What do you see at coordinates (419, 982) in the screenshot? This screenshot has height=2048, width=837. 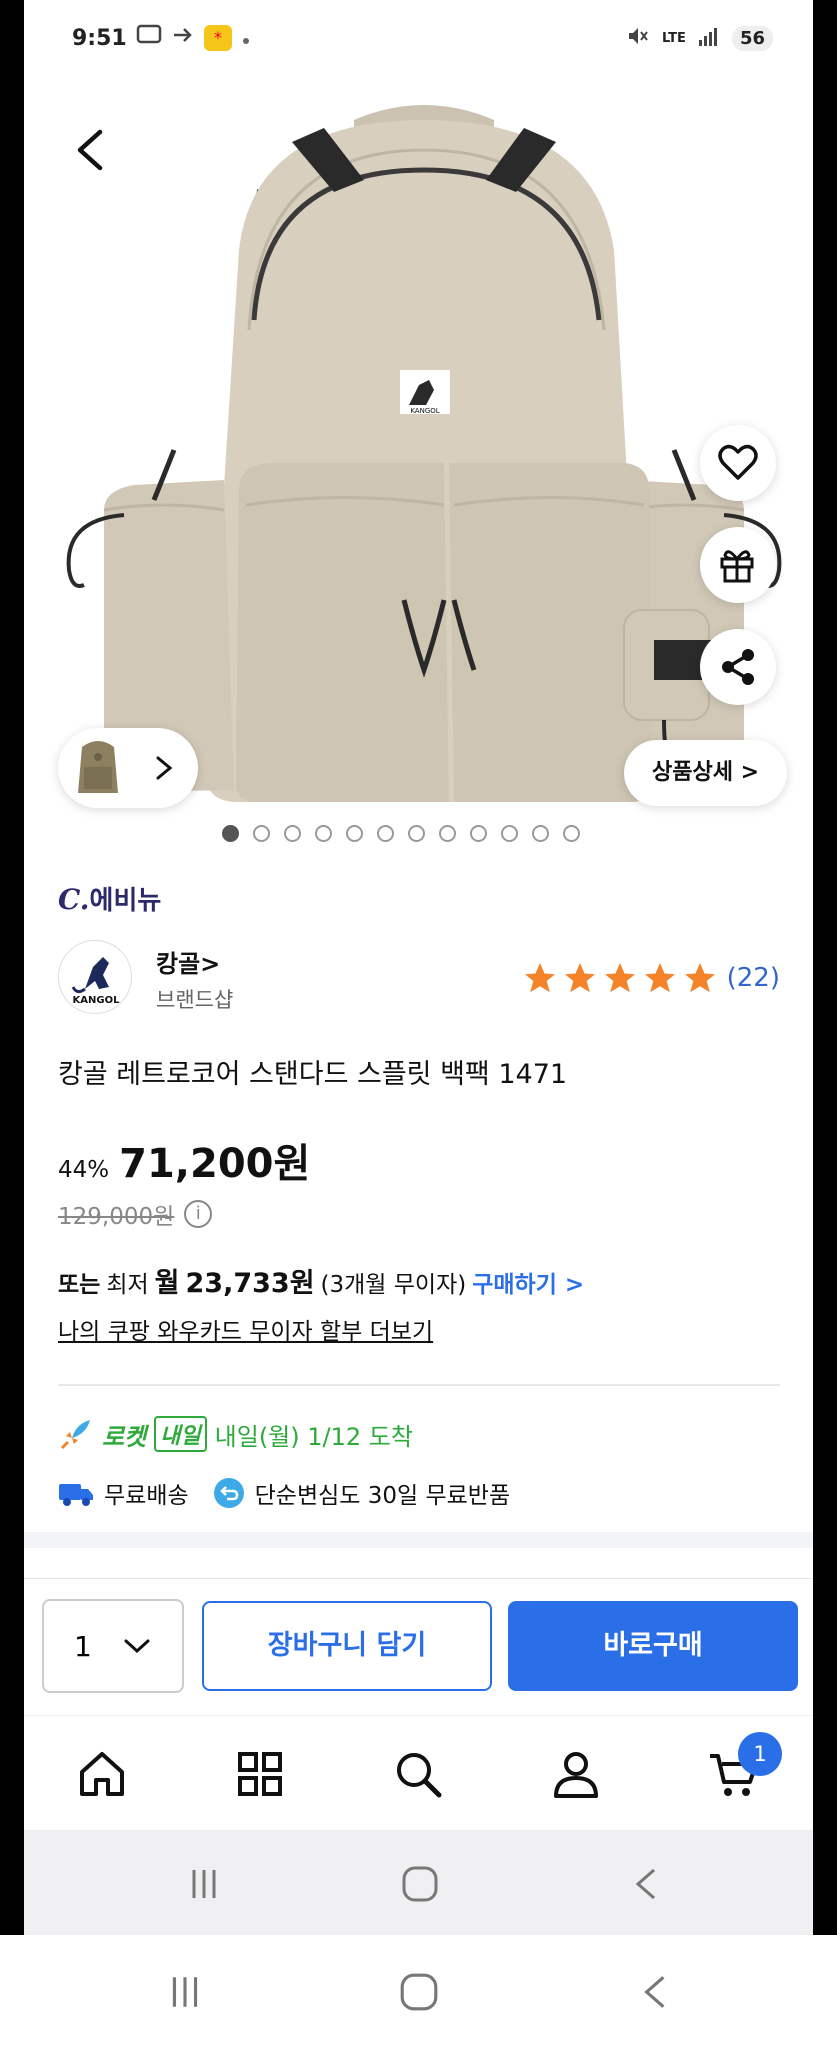 I see `brand-row: KANGOL 캉골> 브랜드샵 (22)` at bounding box center [419, 982].